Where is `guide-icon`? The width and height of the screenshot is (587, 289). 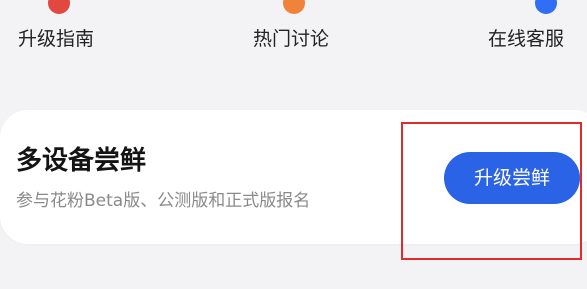
guide-icon is located at coordinates (59, 7).